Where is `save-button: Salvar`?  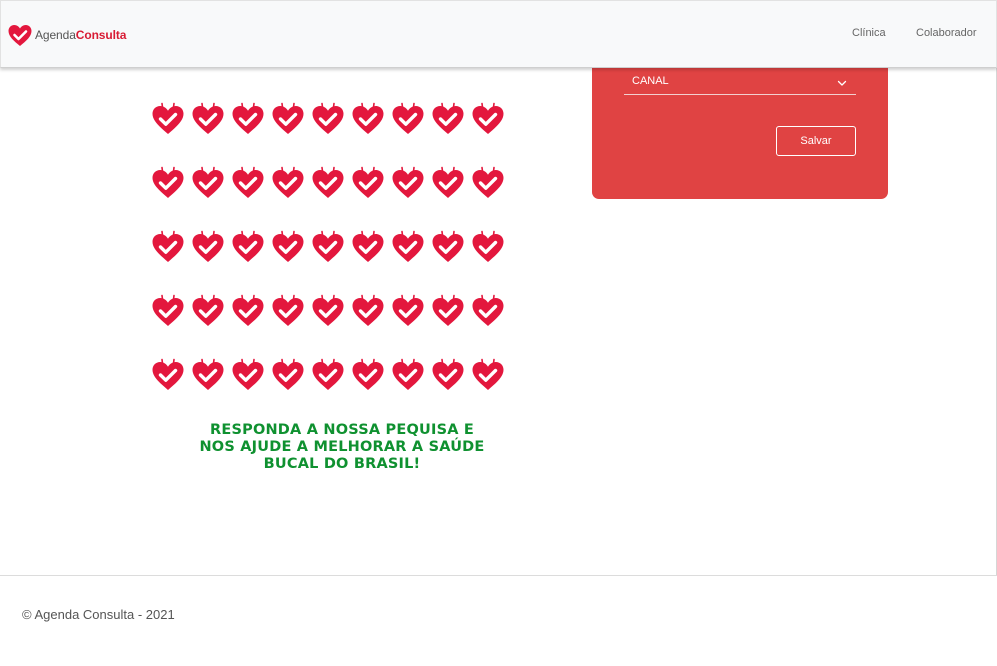 save-button: Salvar is located at coordinates (816, 141).